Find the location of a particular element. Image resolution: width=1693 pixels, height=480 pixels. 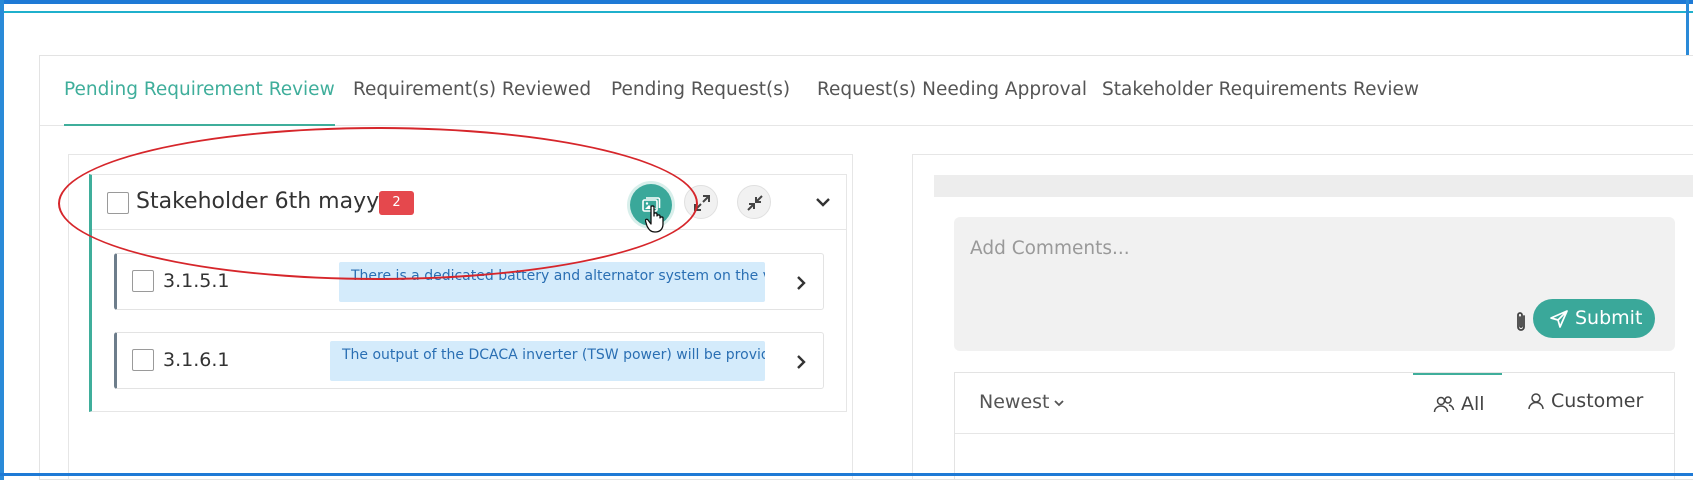

requirement-id: 3.1.5.1 is located at coordinates (196, 281).